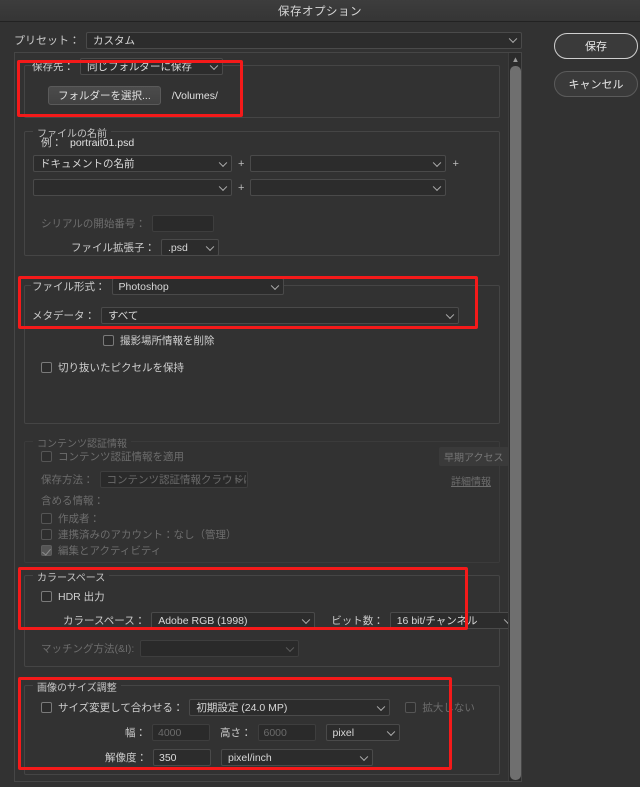  I want to click on size-unit-select: pixel, so click(362, 732).